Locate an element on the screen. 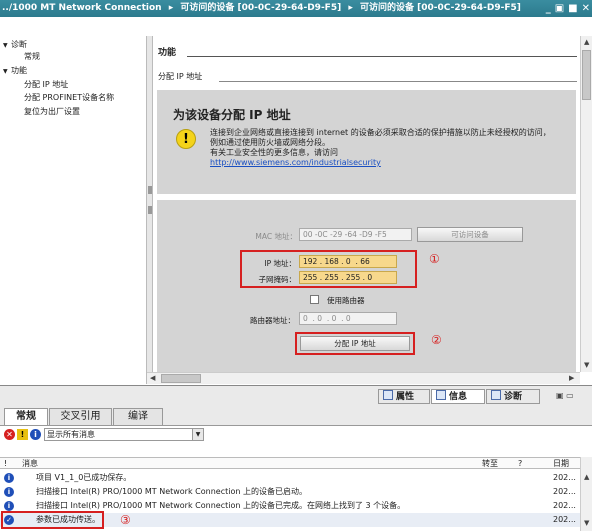  close-icon: ✕ is located at coordinates (586, 8).